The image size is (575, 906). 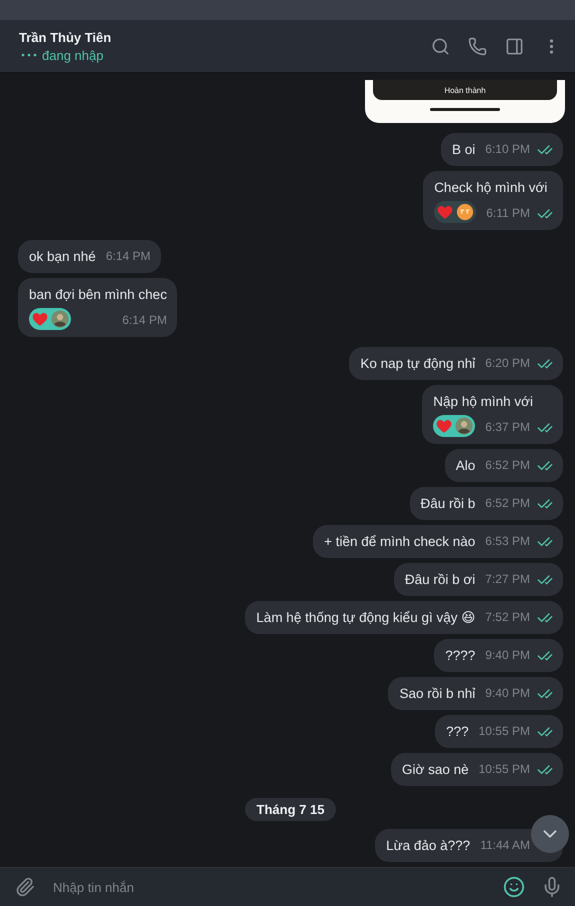 What do you see at coordinates (550, 834) in the screenshot?
I see `scroll-down-button` at bounding box center [550, 834].